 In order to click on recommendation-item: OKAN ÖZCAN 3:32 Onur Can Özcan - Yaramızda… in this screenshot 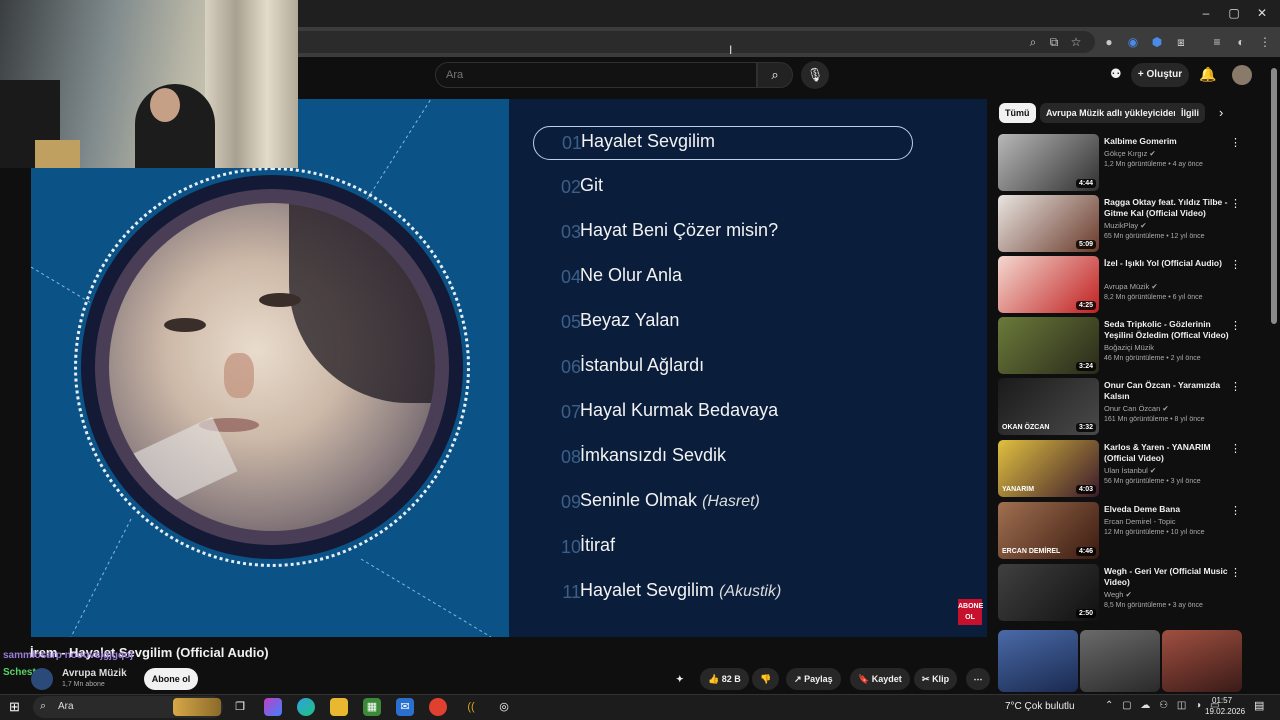, I will do `click(1123, 407)`.